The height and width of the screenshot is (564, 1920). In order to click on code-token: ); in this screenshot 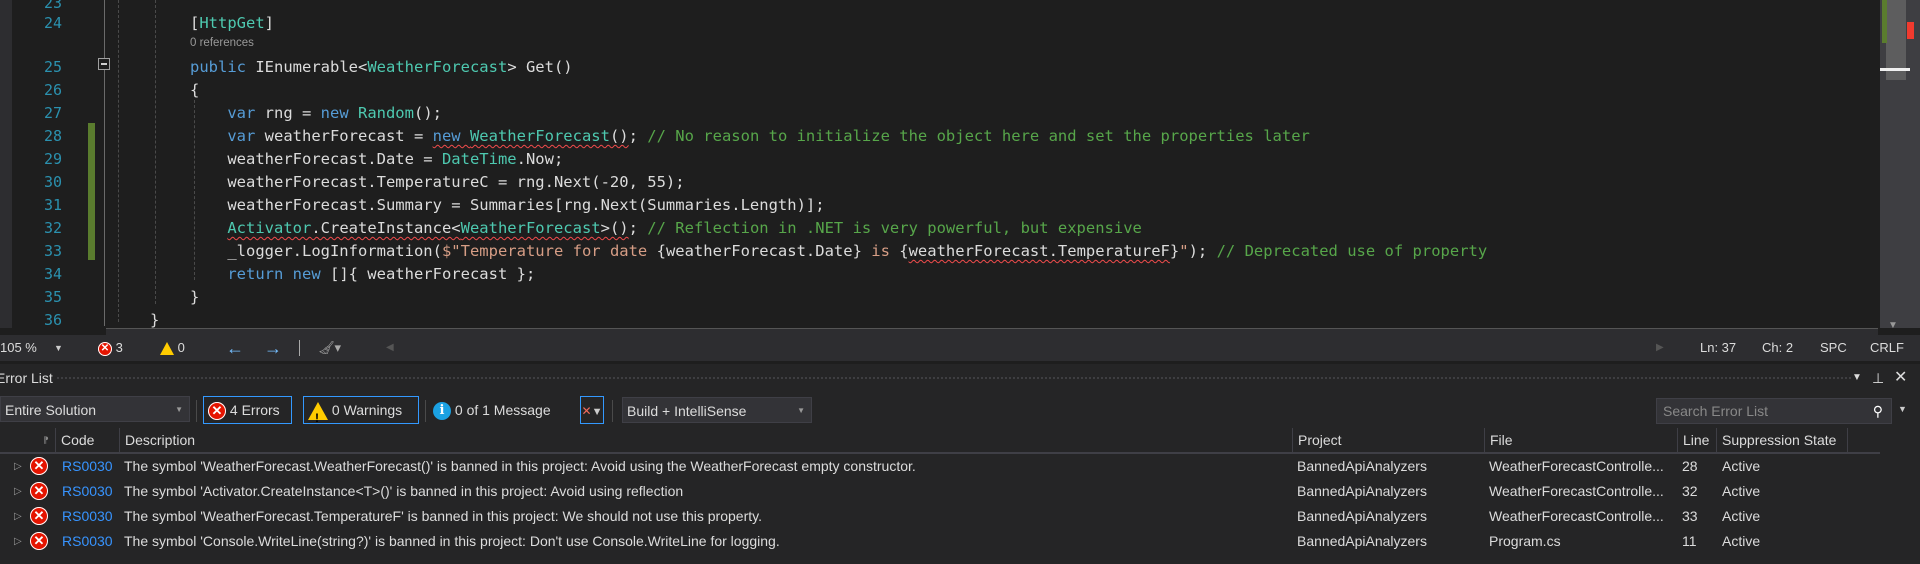, I will do `click(1202, 251)`.